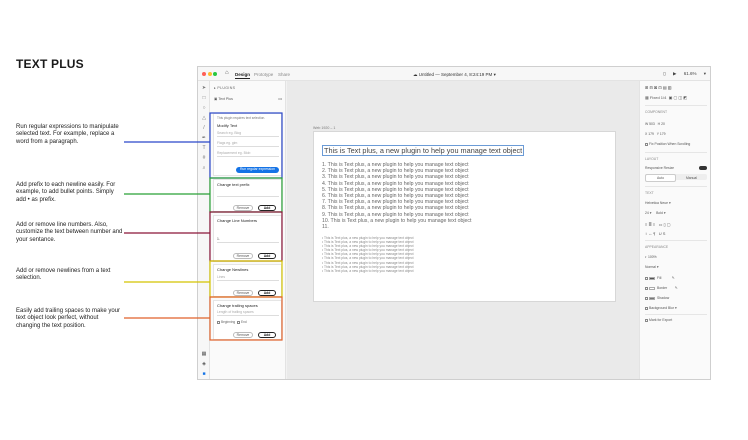 The height and width of the screenshot is (440, 748). What do you see at coordinates (243, 256) in the screenshot?
I see `line-numbers-remove-button: Remove` at bounding box center [243, 256].